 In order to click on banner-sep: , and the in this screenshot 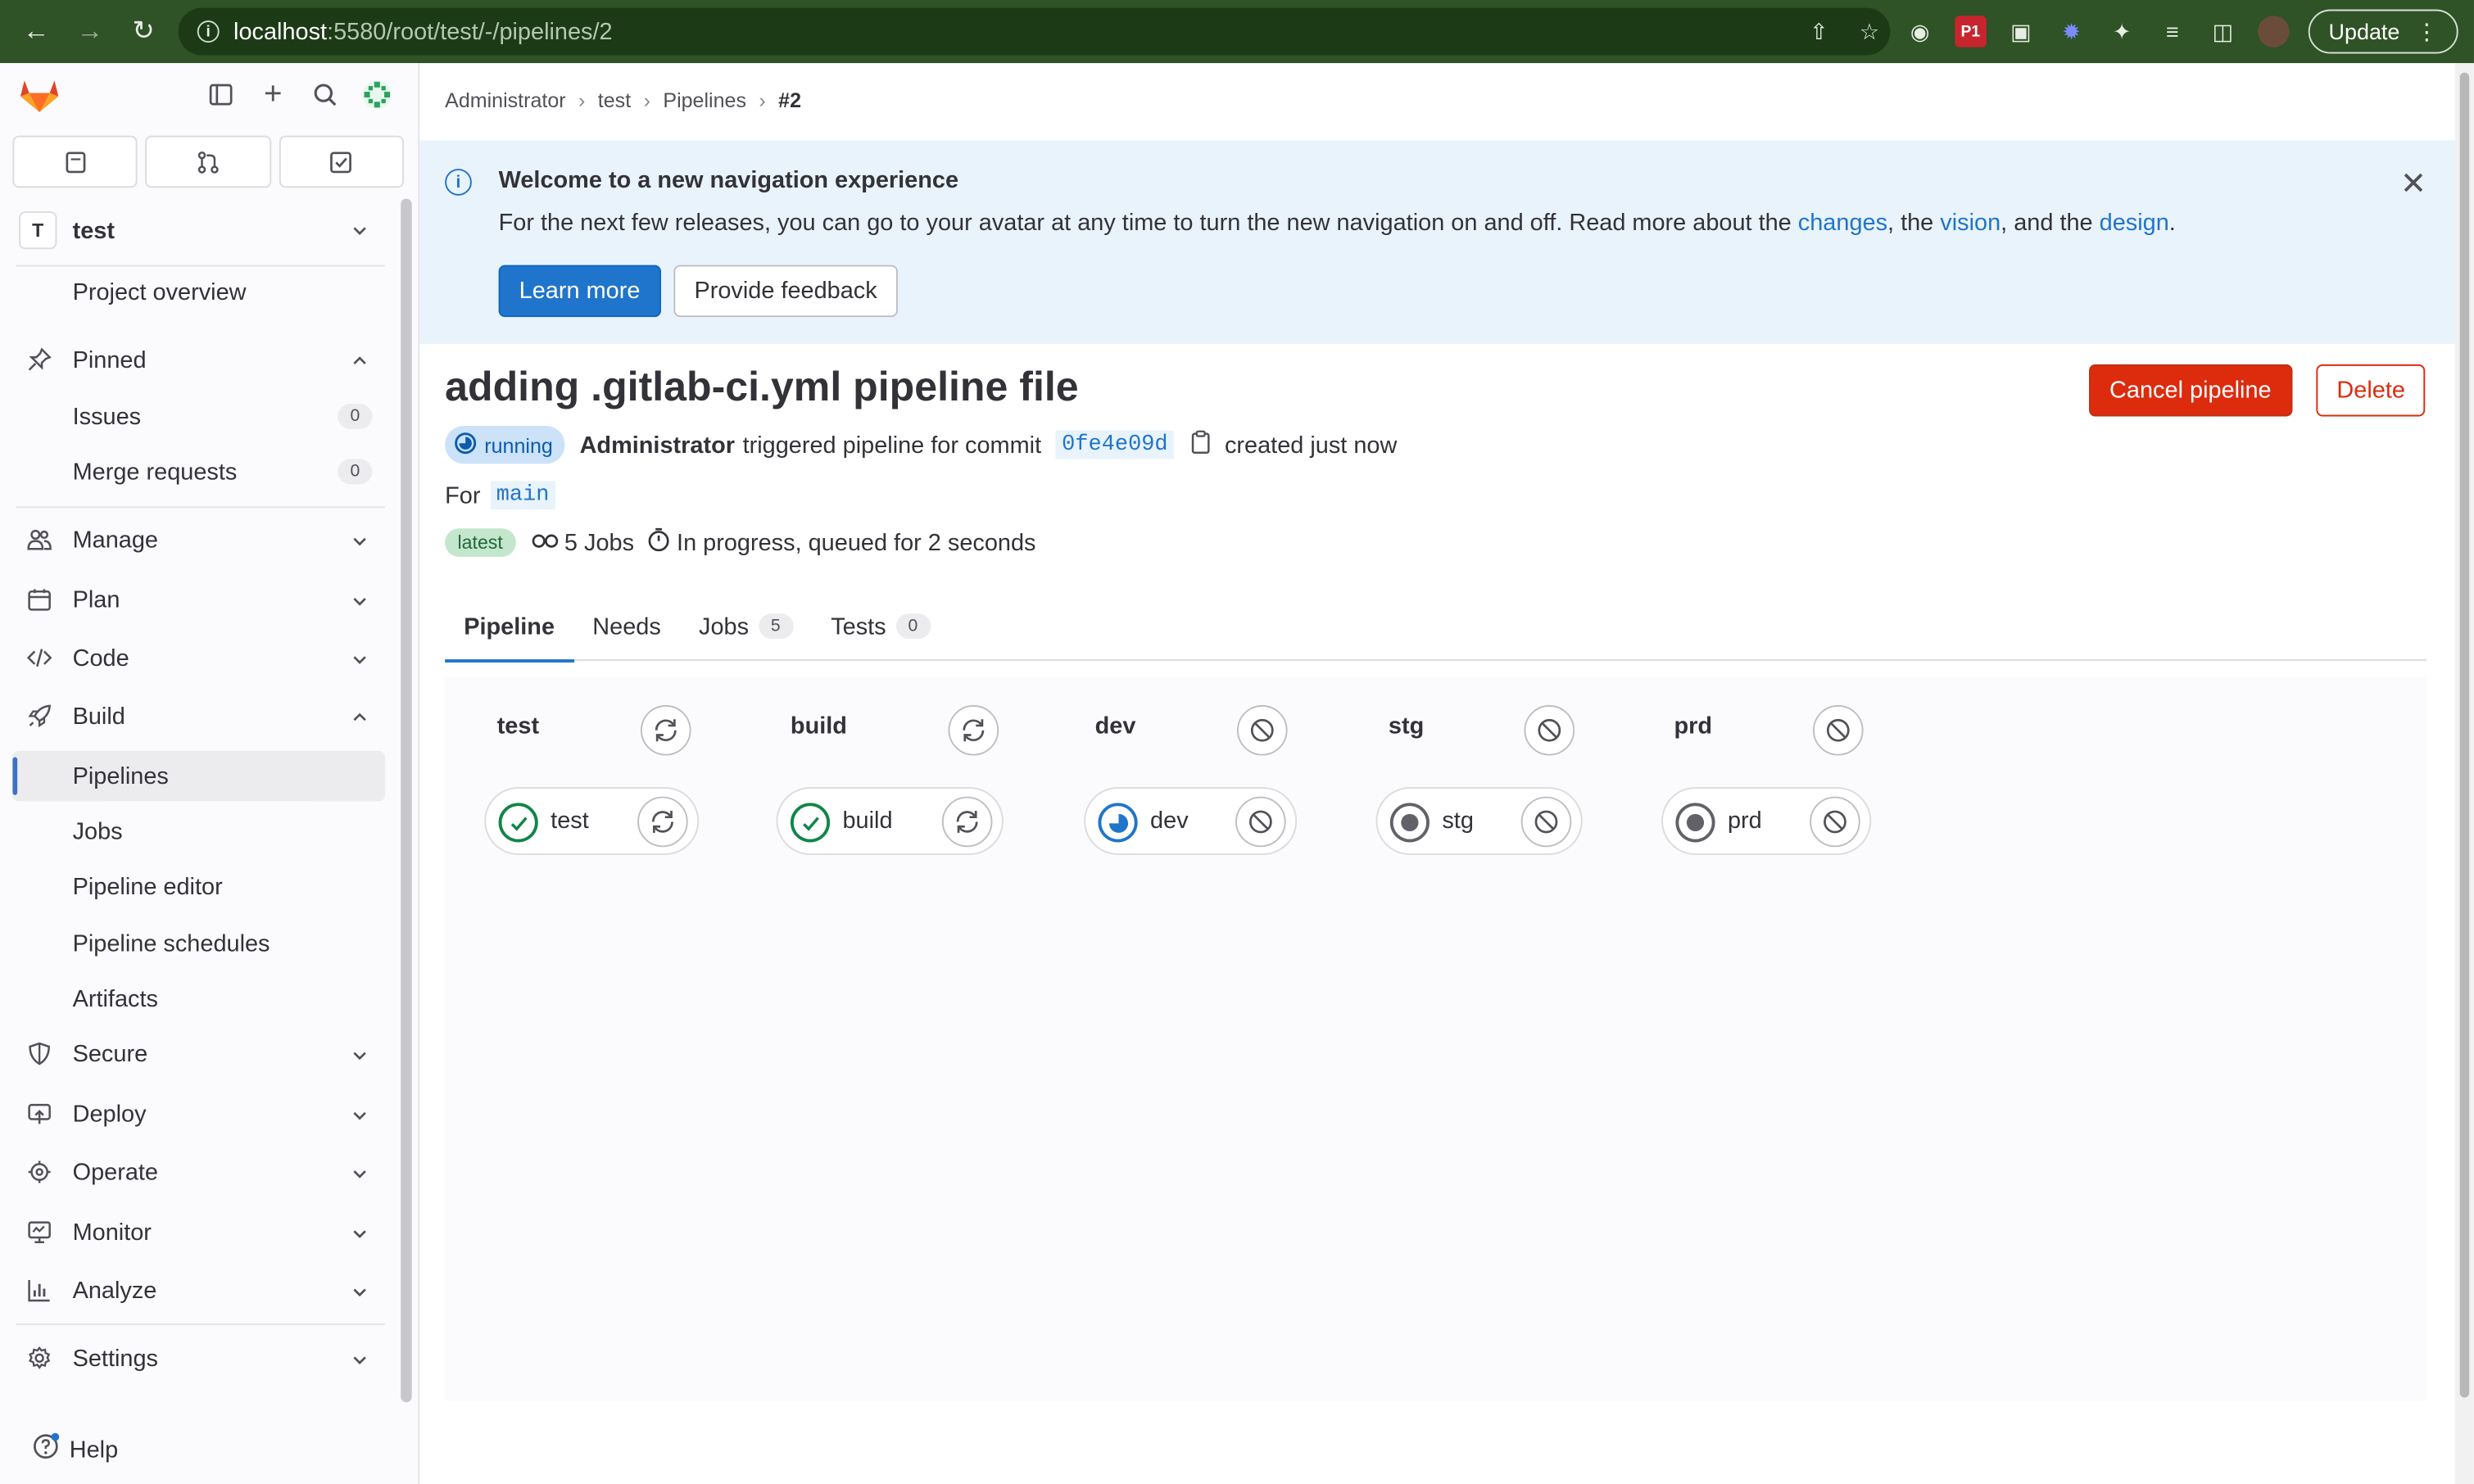, I will do `click(2050, 224)`.